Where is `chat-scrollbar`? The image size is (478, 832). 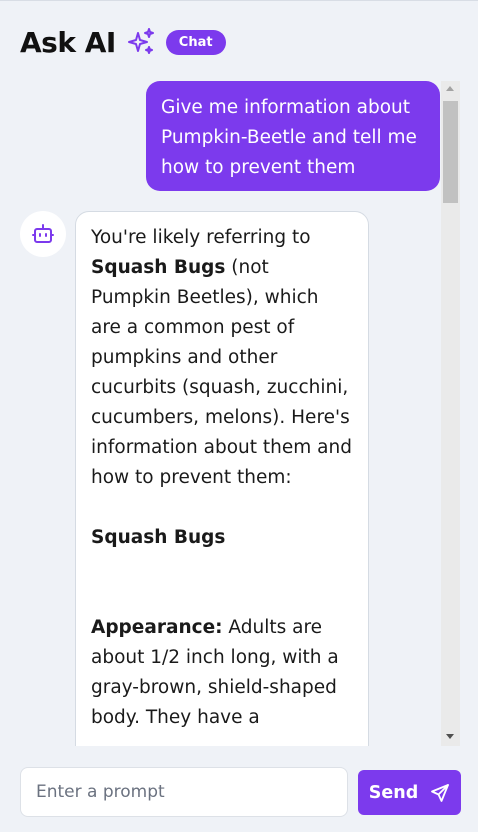 chat-scrollbar is located at coordinates (450, 413).